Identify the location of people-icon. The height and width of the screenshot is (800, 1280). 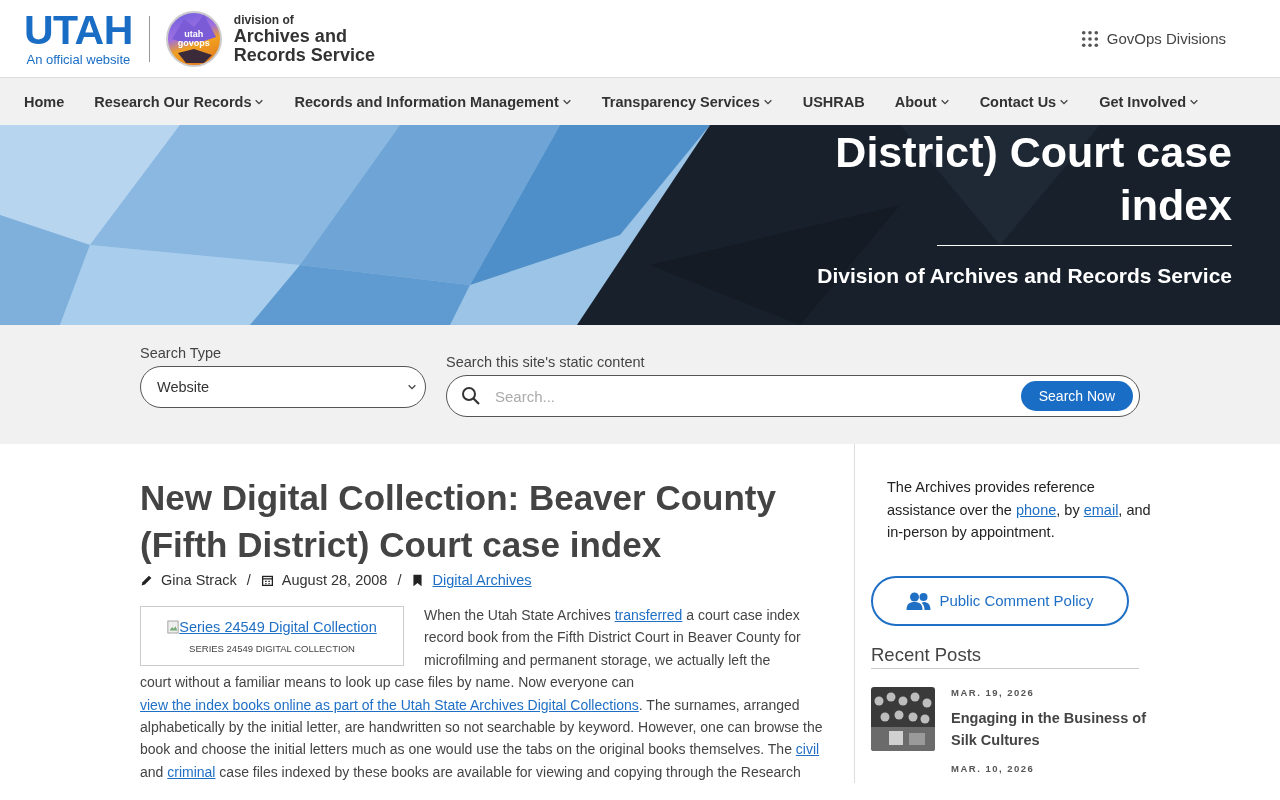
(919, 600).